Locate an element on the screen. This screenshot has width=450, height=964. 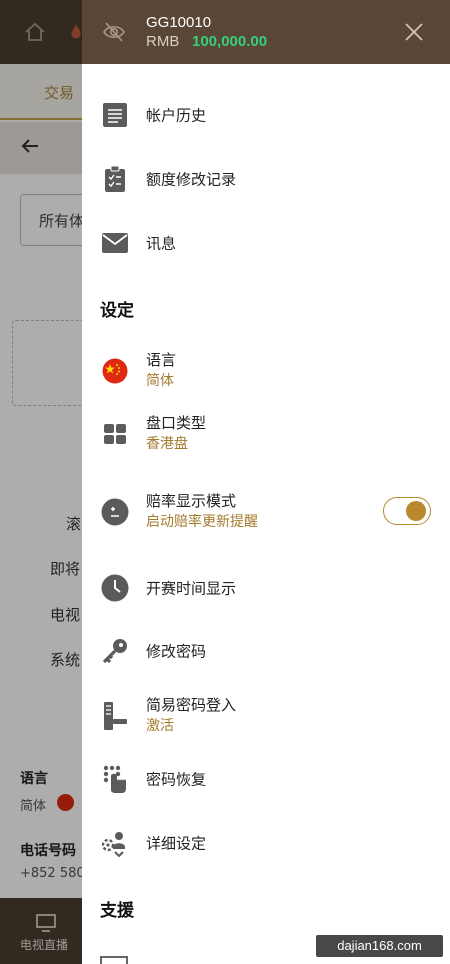
setting-label: 详细设定 is located at coordinates (176, 843).